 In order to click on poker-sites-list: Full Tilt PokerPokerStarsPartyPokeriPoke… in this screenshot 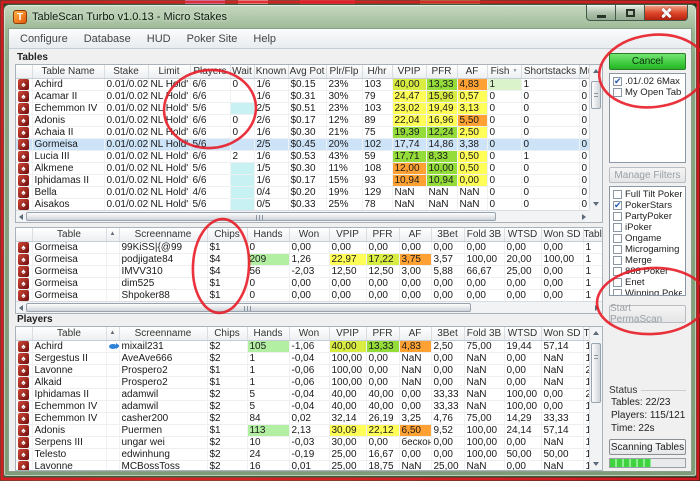, I will do `click(647, 241)`.